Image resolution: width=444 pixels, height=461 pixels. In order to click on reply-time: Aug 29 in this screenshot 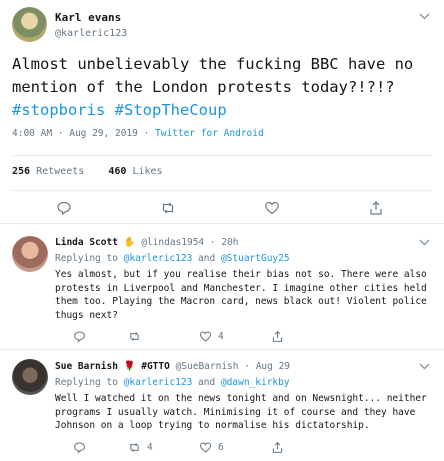, I will do `click(273, 366)`.